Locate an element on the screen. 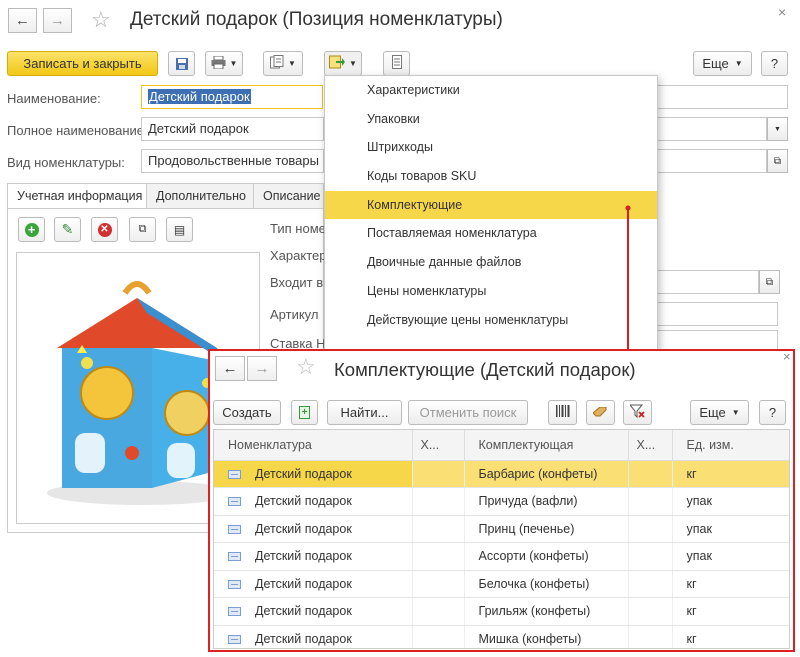 The height and width of the screenshot is (657, 800). col-component: Комплектующая is located at coordinates (546, 445).